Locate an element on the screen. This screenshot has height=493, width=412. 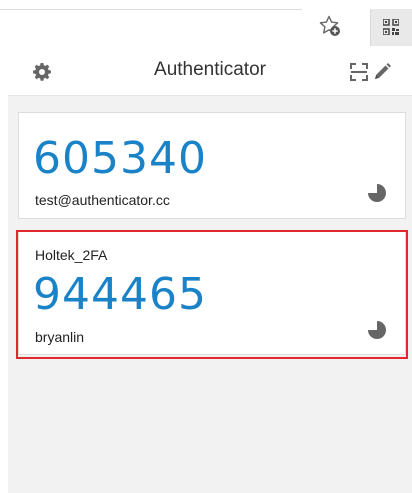
scan-icon is located at coordinates (359, 72).